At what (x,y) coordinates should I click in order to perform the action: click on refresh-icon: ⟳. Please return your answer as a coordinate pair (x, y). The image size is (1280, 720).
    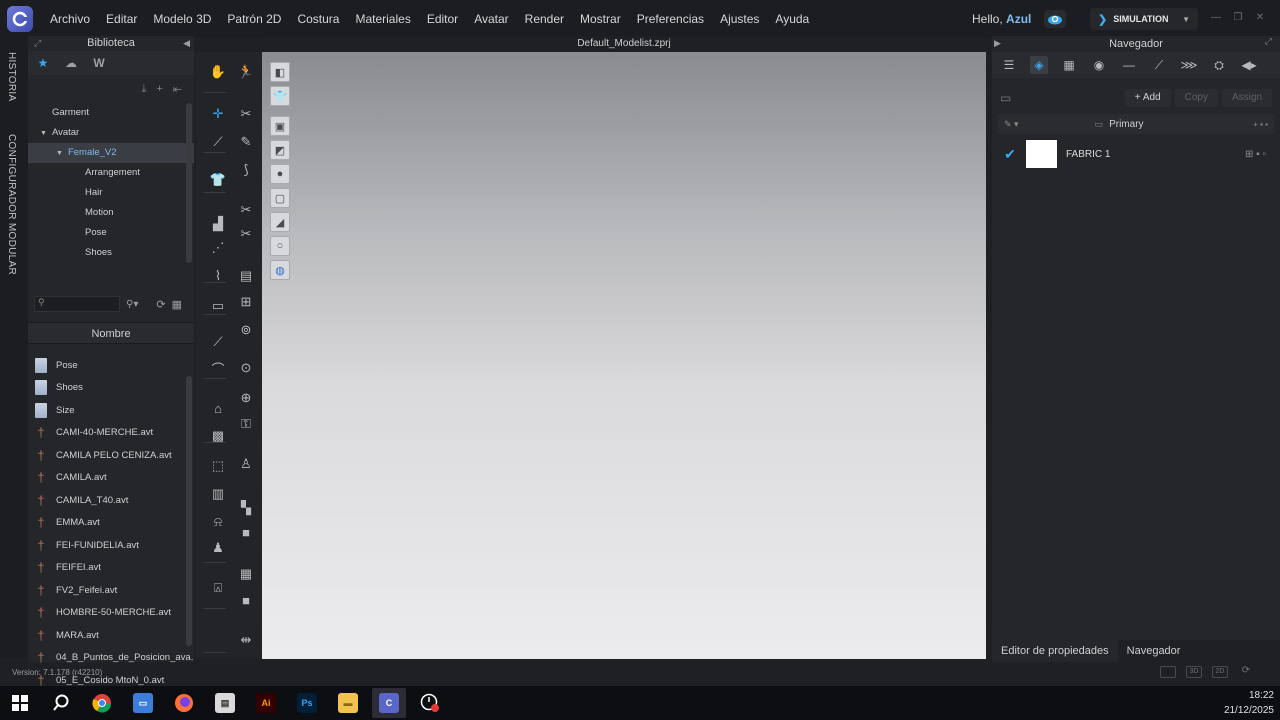
    Looking at the image, I should click on (160, 304).